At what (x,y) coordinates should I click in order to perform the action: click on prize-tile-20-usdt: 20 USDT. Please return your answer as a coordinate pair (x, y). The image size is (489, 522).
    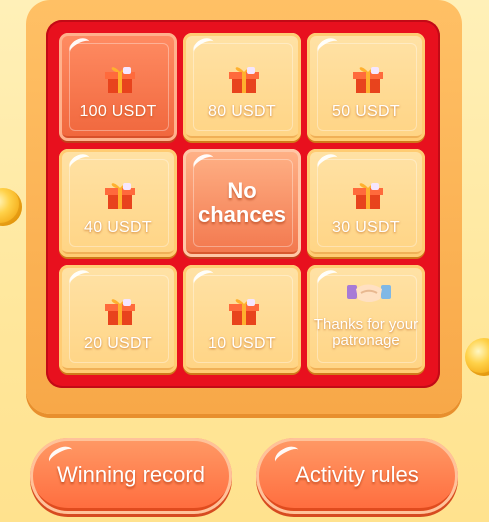
    Looking at the image, I should click on (118, 319).